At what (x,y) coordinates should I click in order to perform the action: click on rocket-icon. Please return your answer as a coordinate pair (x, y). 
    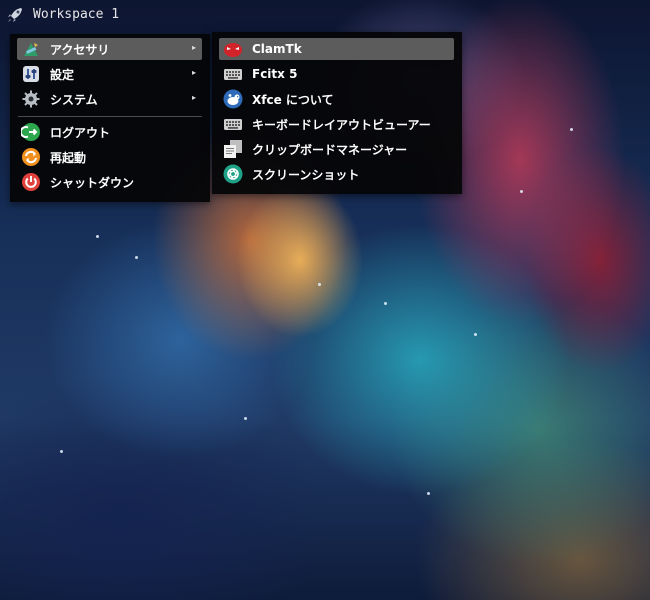
    Looking at the image, I should click on (15, 15).